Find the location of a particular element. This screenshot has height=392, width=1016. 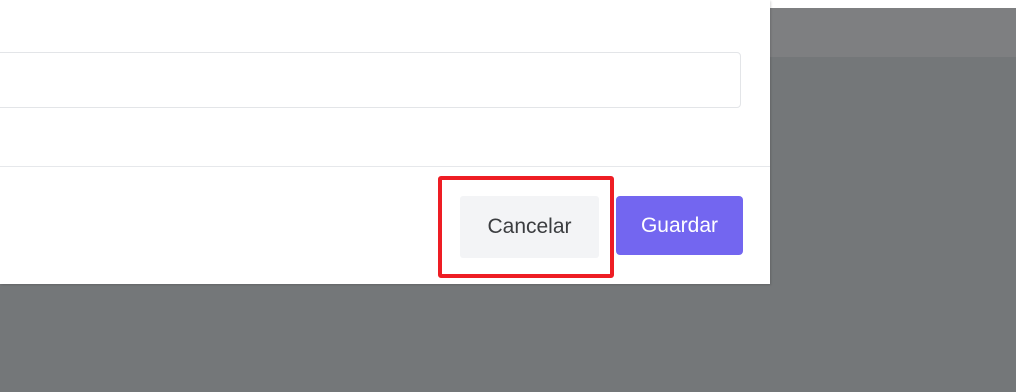

text-input-field is located at coordinates (370, 80).